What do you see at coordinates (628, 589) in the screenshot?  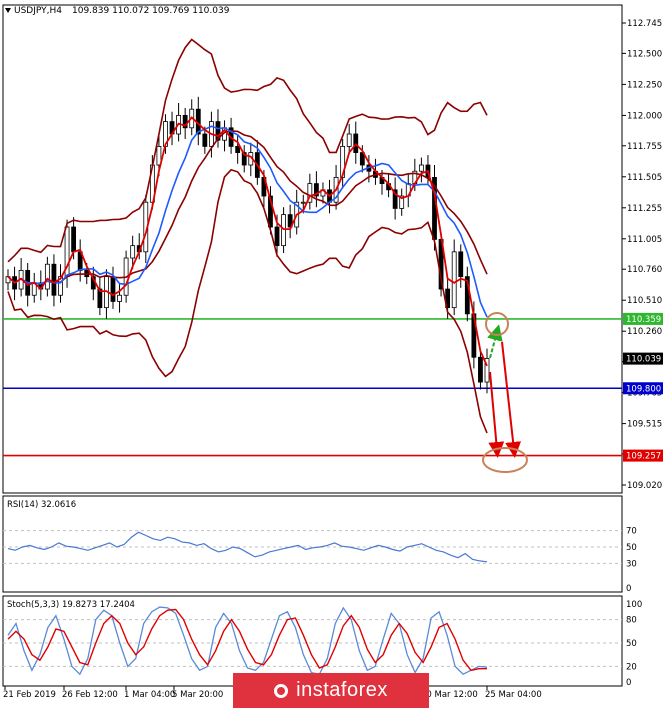 I see `rsi-tick: 0` at bounding box center [628, 589].